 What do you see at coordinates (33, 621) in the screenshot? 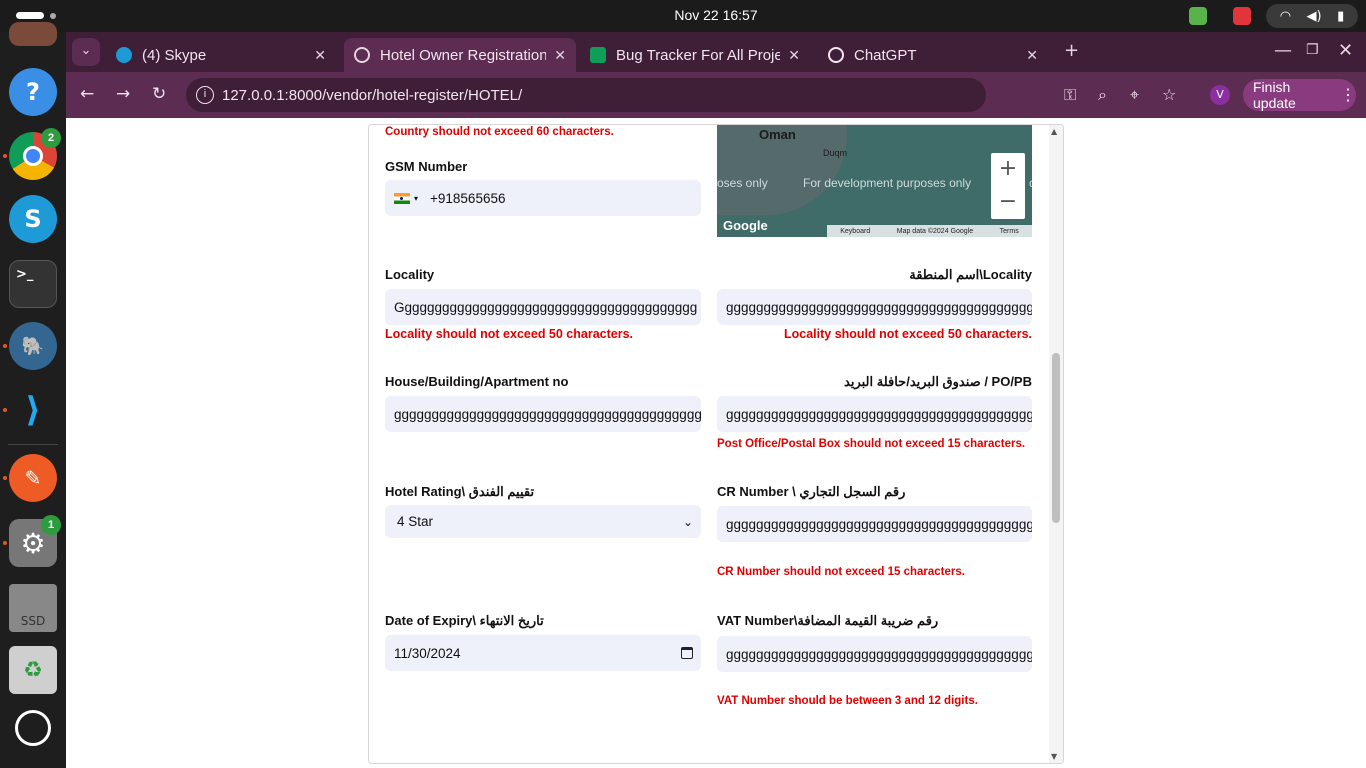
I see `ssd-label: SSD` at bounding box center [33, 621].